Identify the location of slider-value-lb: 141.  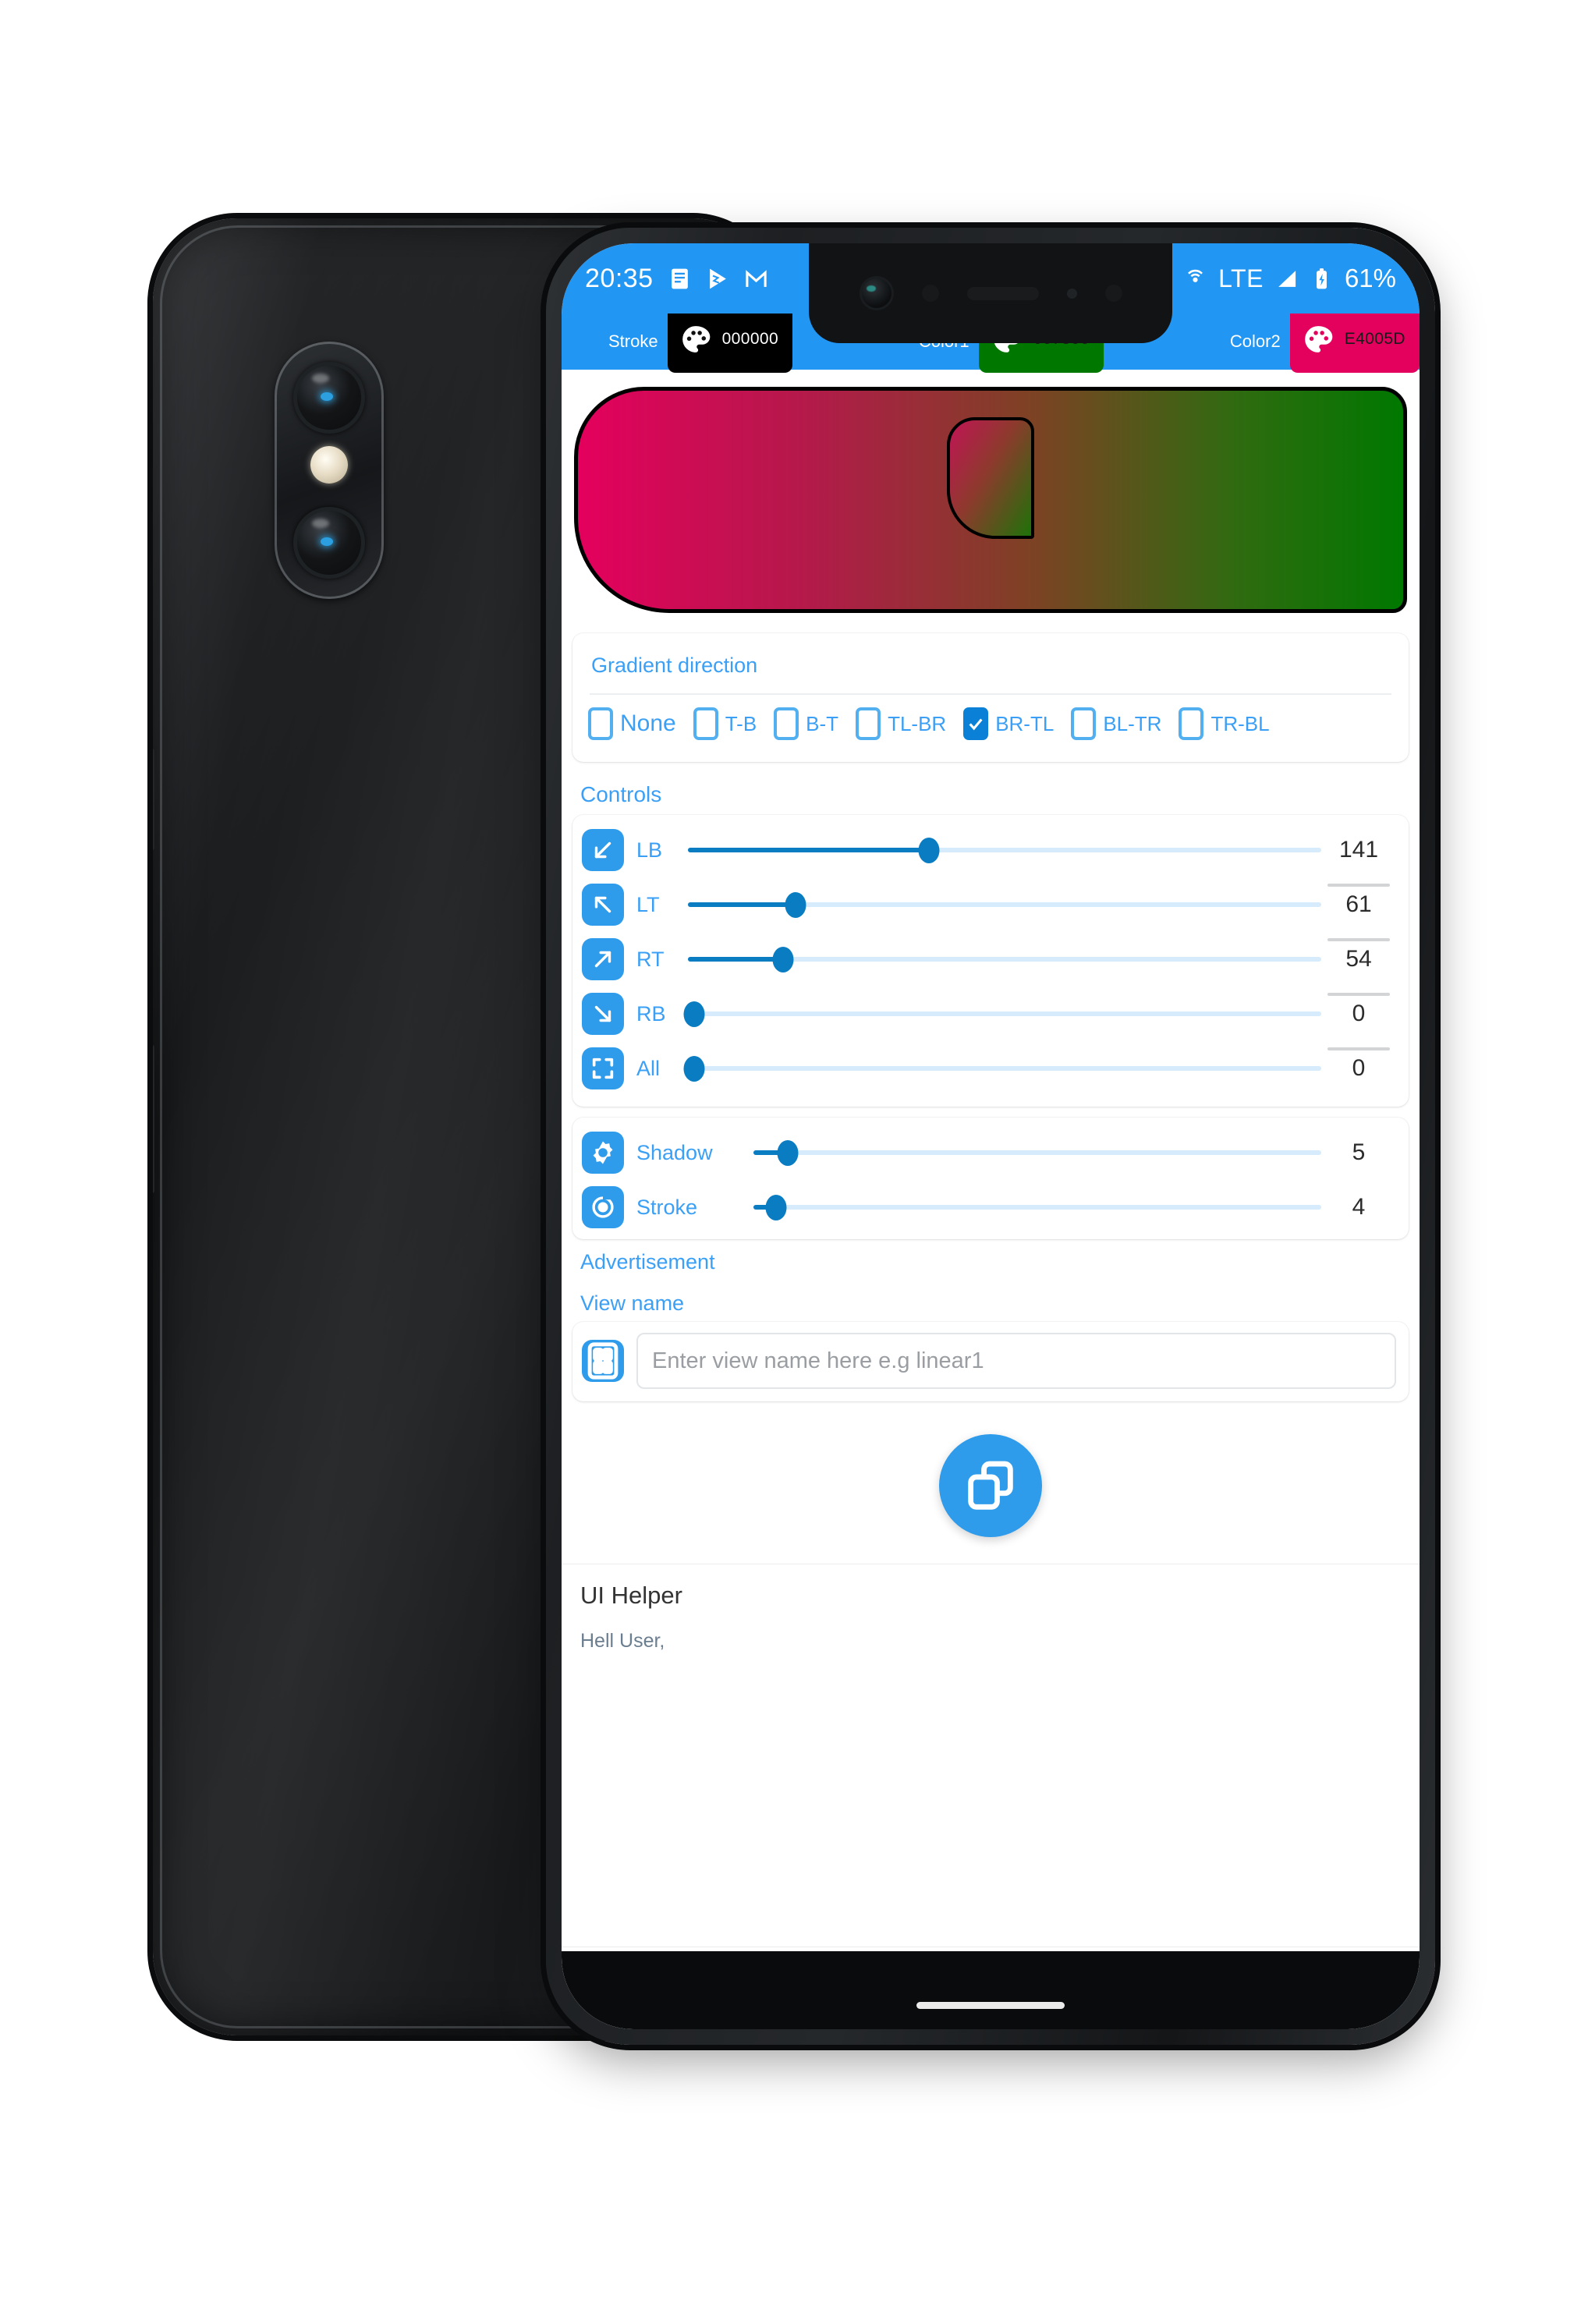
(1358, 862).